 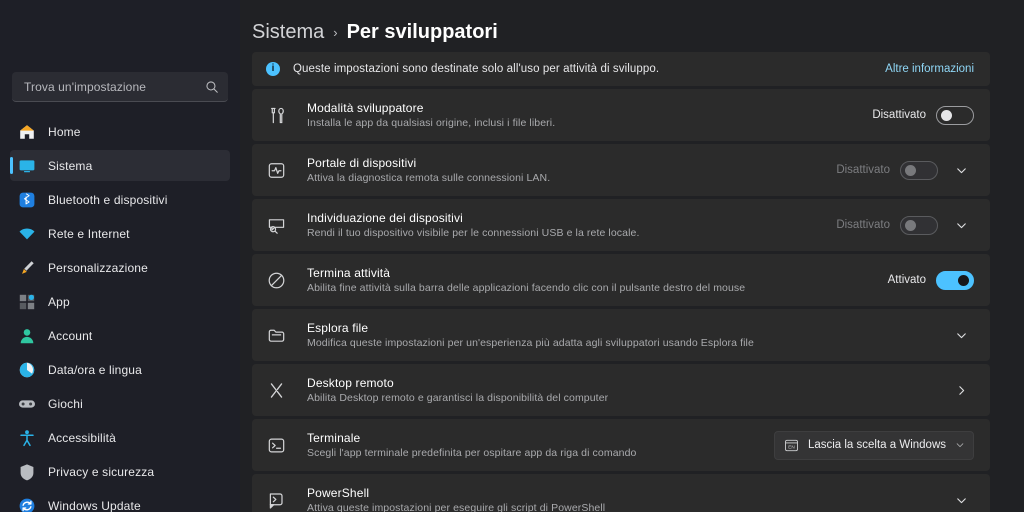 What do you see at coordinates (961, 390) in the screenshot?
I see `chevron-right-icon` at bounding box center [961, 390].